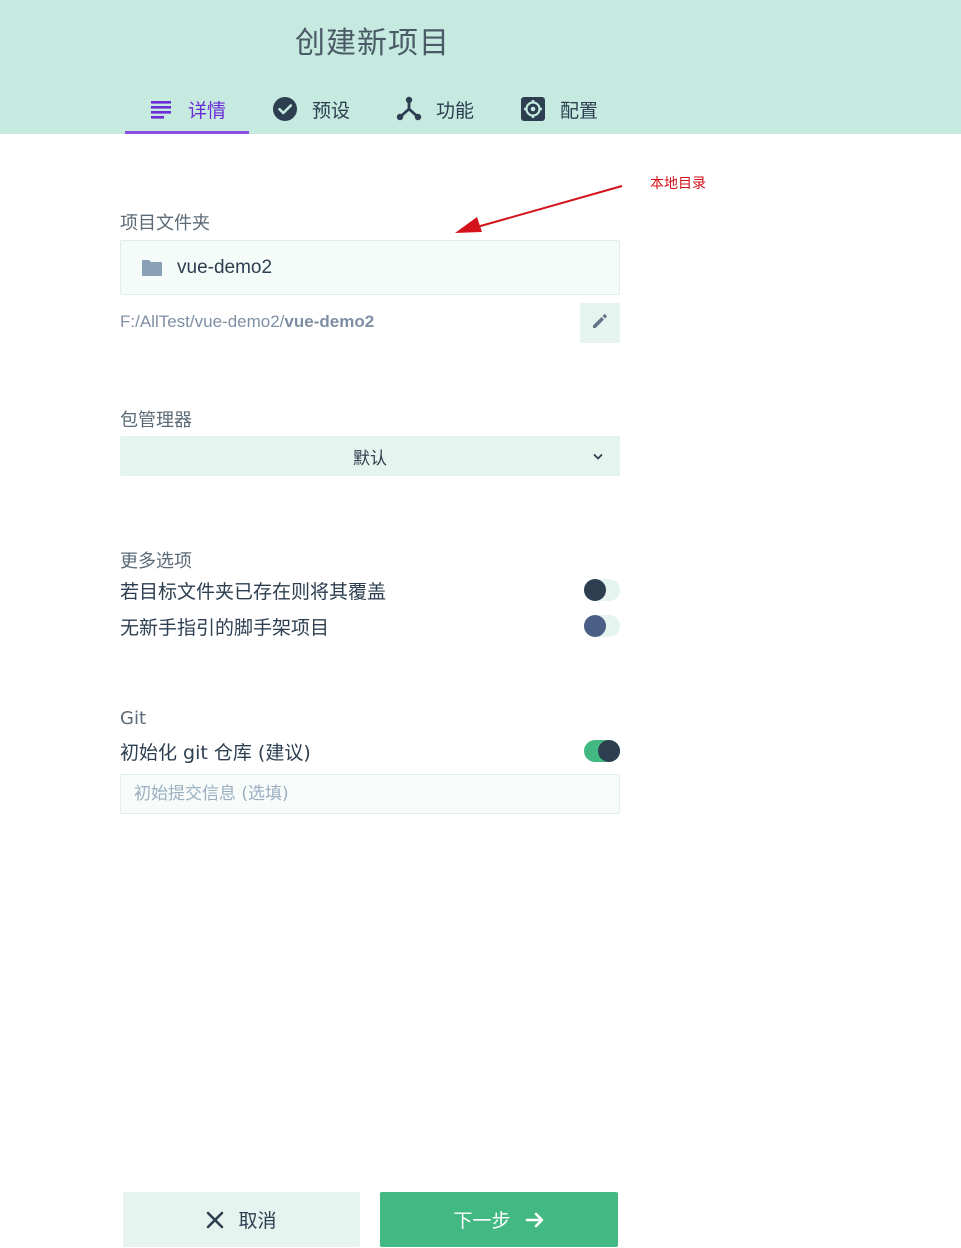 The height and width of the screenshot is (1248, 961). What do you see at coordinates (156, 561) in the screenshot?
I see `more-options-label: 更多选项` at bounding box center [156, 561].